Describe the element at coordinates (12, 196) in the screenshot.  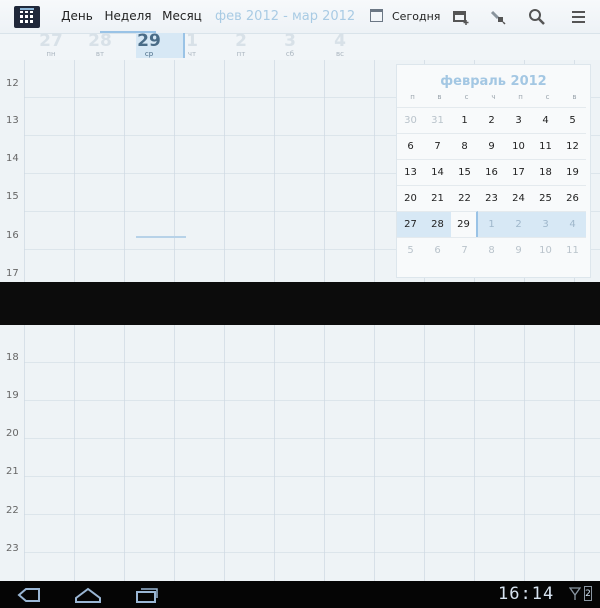
I see `hour-label: 15` at that location.